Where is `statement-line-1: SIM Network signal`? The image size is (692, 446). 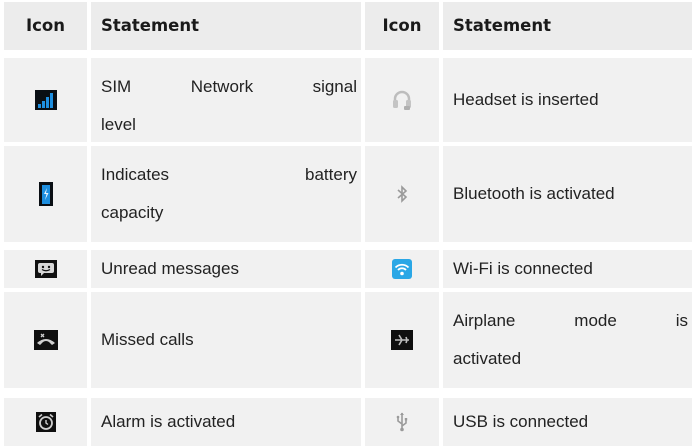 statement-line-1: SIM Network signal is located at coordinates (229, 86).